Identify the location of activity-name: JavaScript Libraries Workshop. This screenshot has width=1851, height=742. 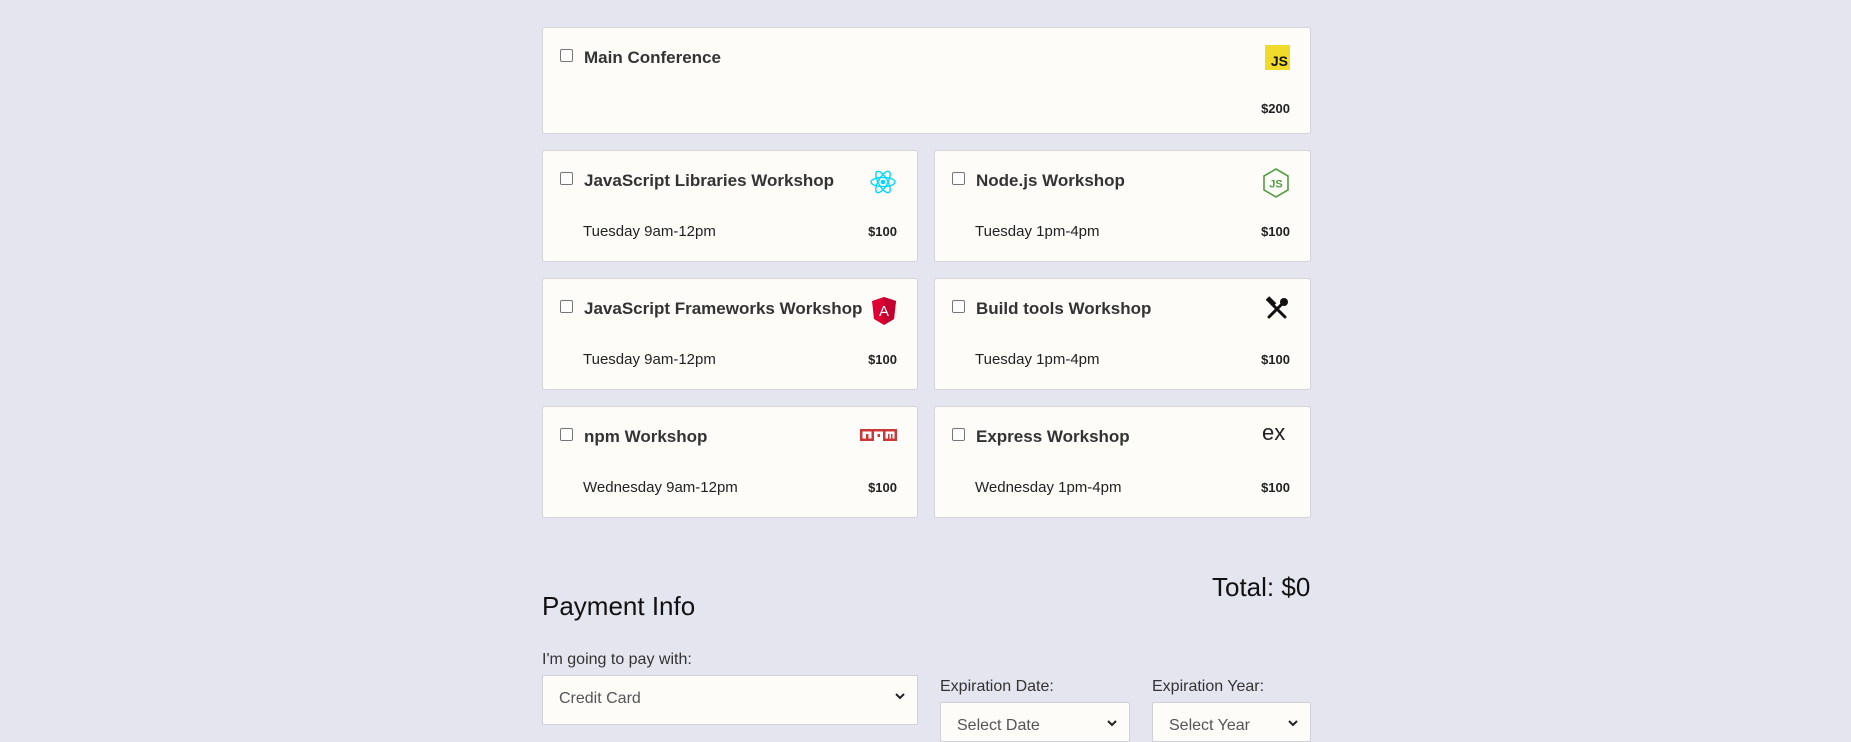
(709, 180).